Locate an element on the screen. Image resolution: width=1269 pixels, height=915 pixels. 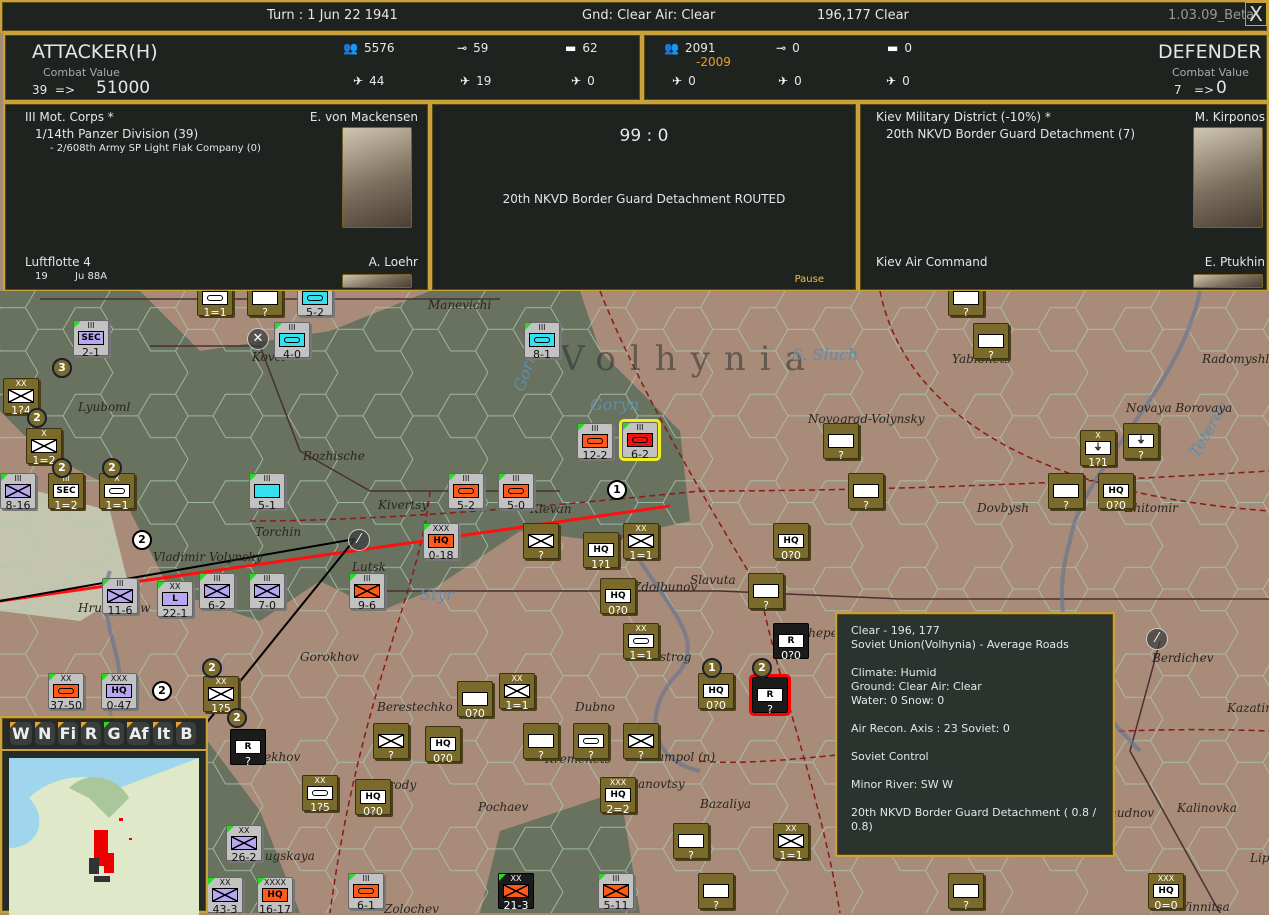
unit-counter: III 5-11 is located at coordinates (616, 892).